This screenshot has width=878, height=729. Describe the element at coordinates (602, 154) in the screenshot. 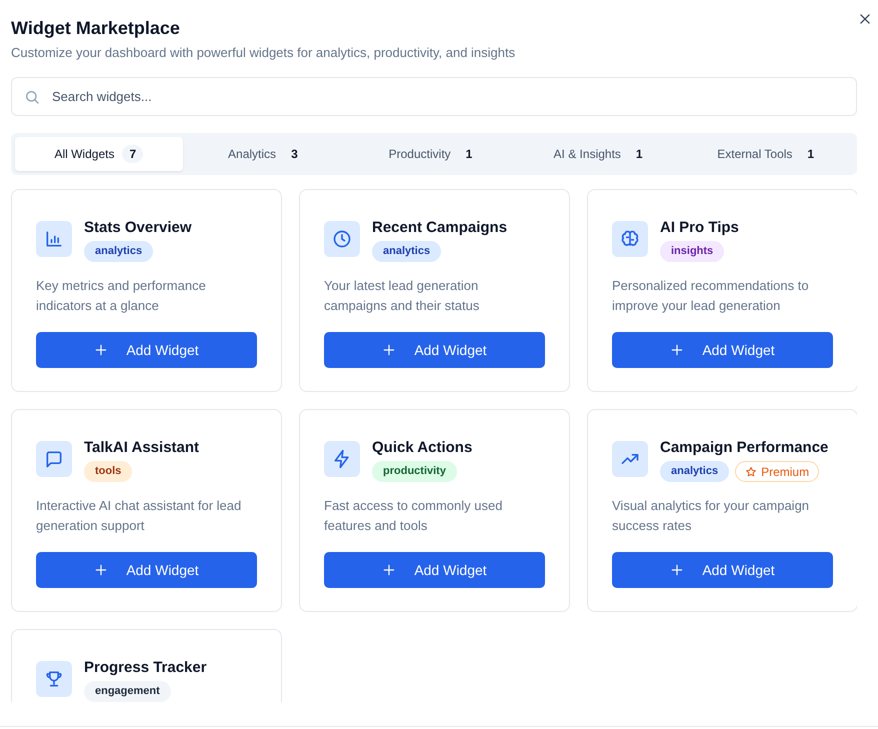

I see `filter-tab: AI & Insights 1` at that location.